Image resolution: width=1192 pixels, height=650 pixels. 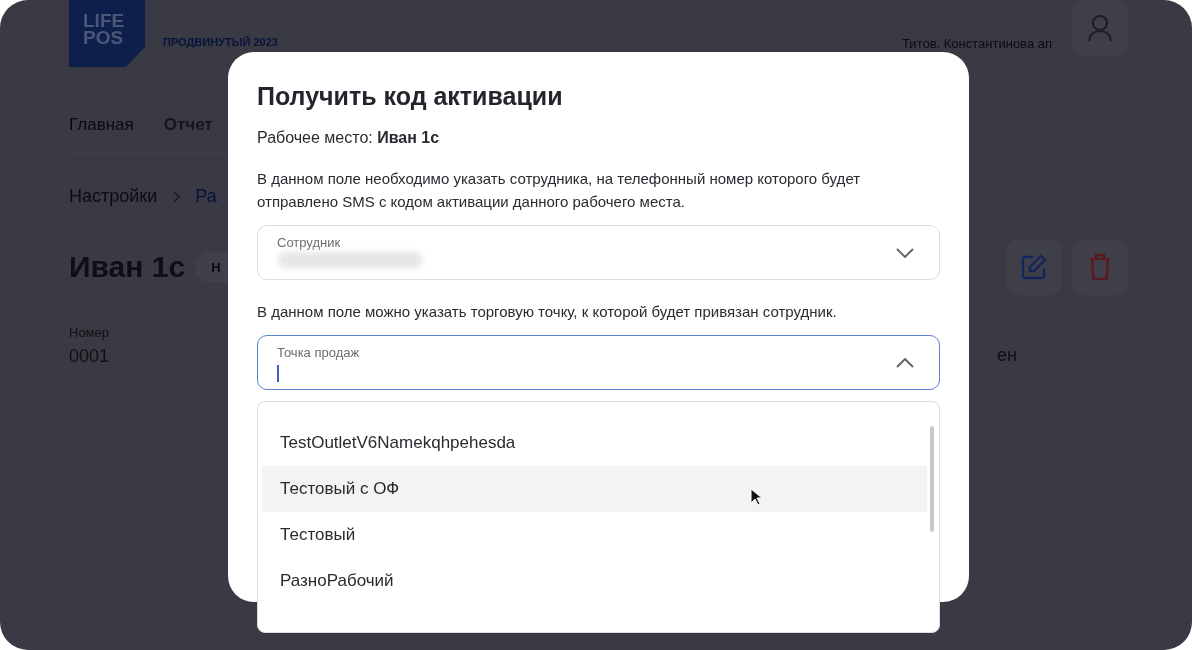 What do you see at coordinates (594, 443) in the screenshot?
I see `dropdown-option: TestOutletV6Namekqhpehesda` at bounding box center [594, 443].